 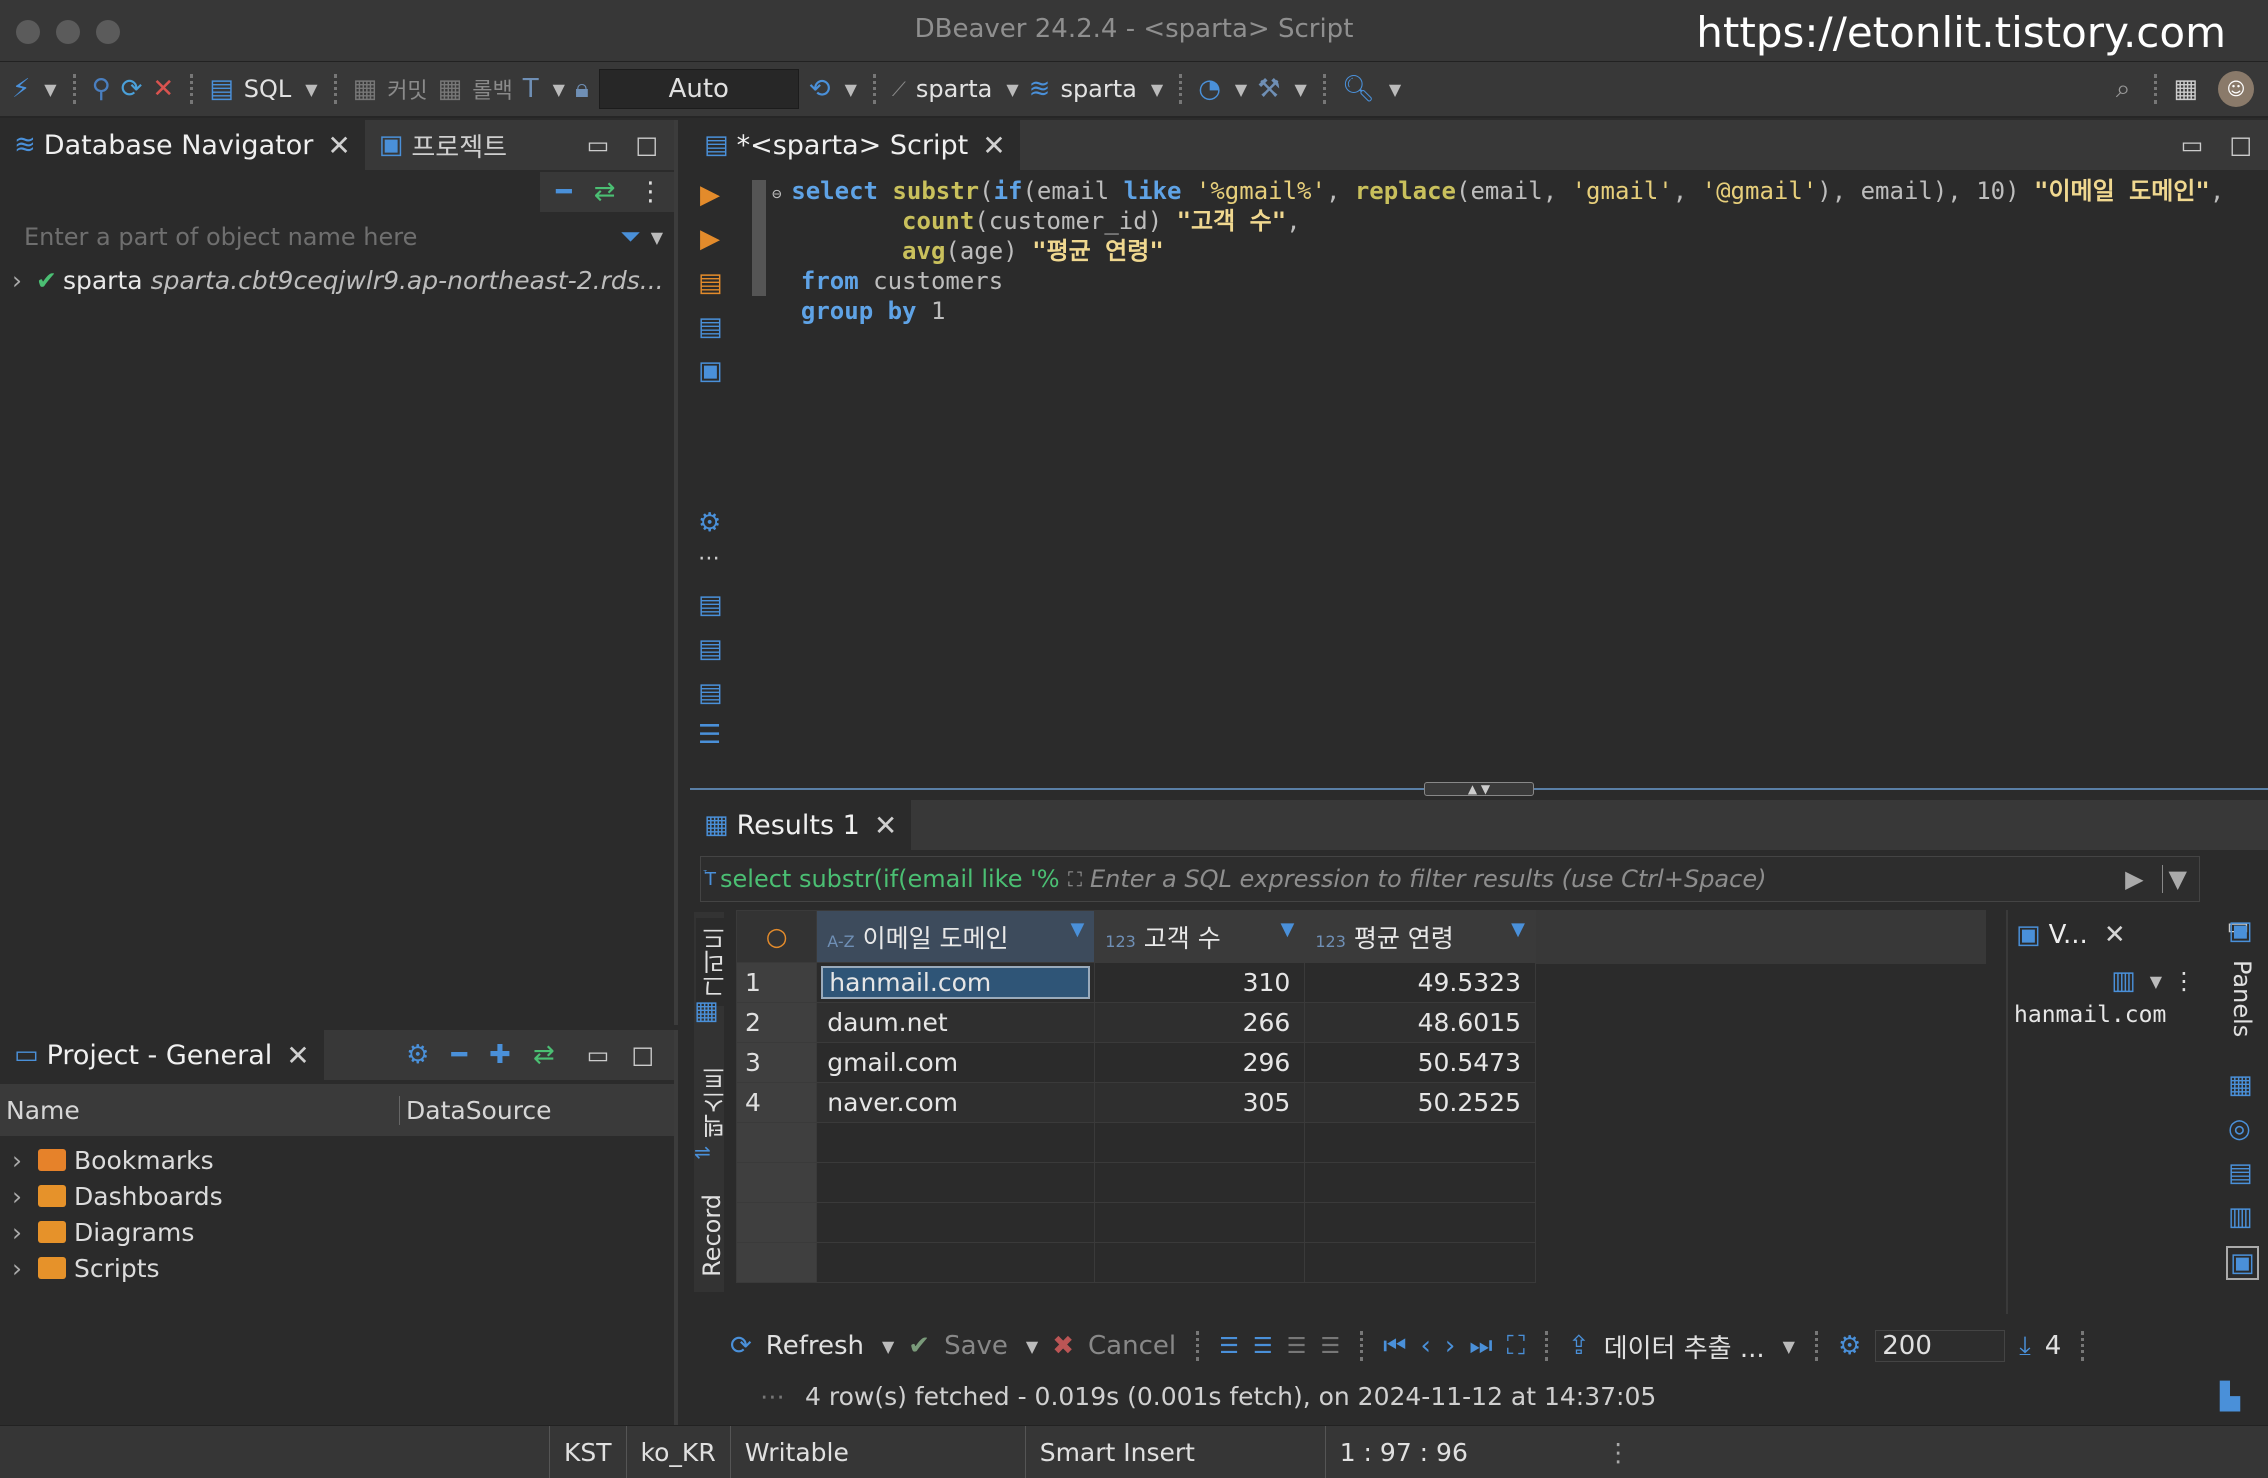 I want to click on rollback-button: 롤백, so click(x=492, y=89).